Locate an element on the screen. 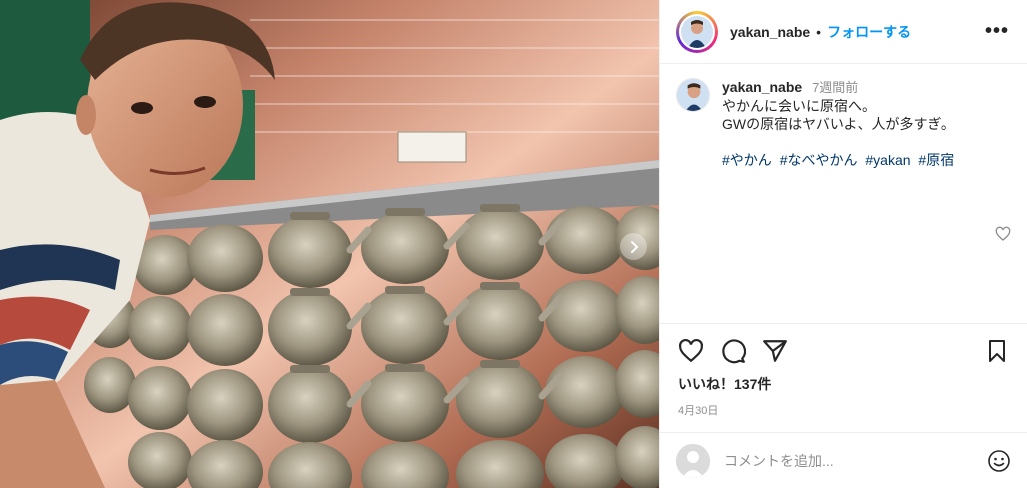 Image resolution: width=1027 pixels, height=488 pixels. hashtag-link: #原宿 is located at coordinates (936, 160).